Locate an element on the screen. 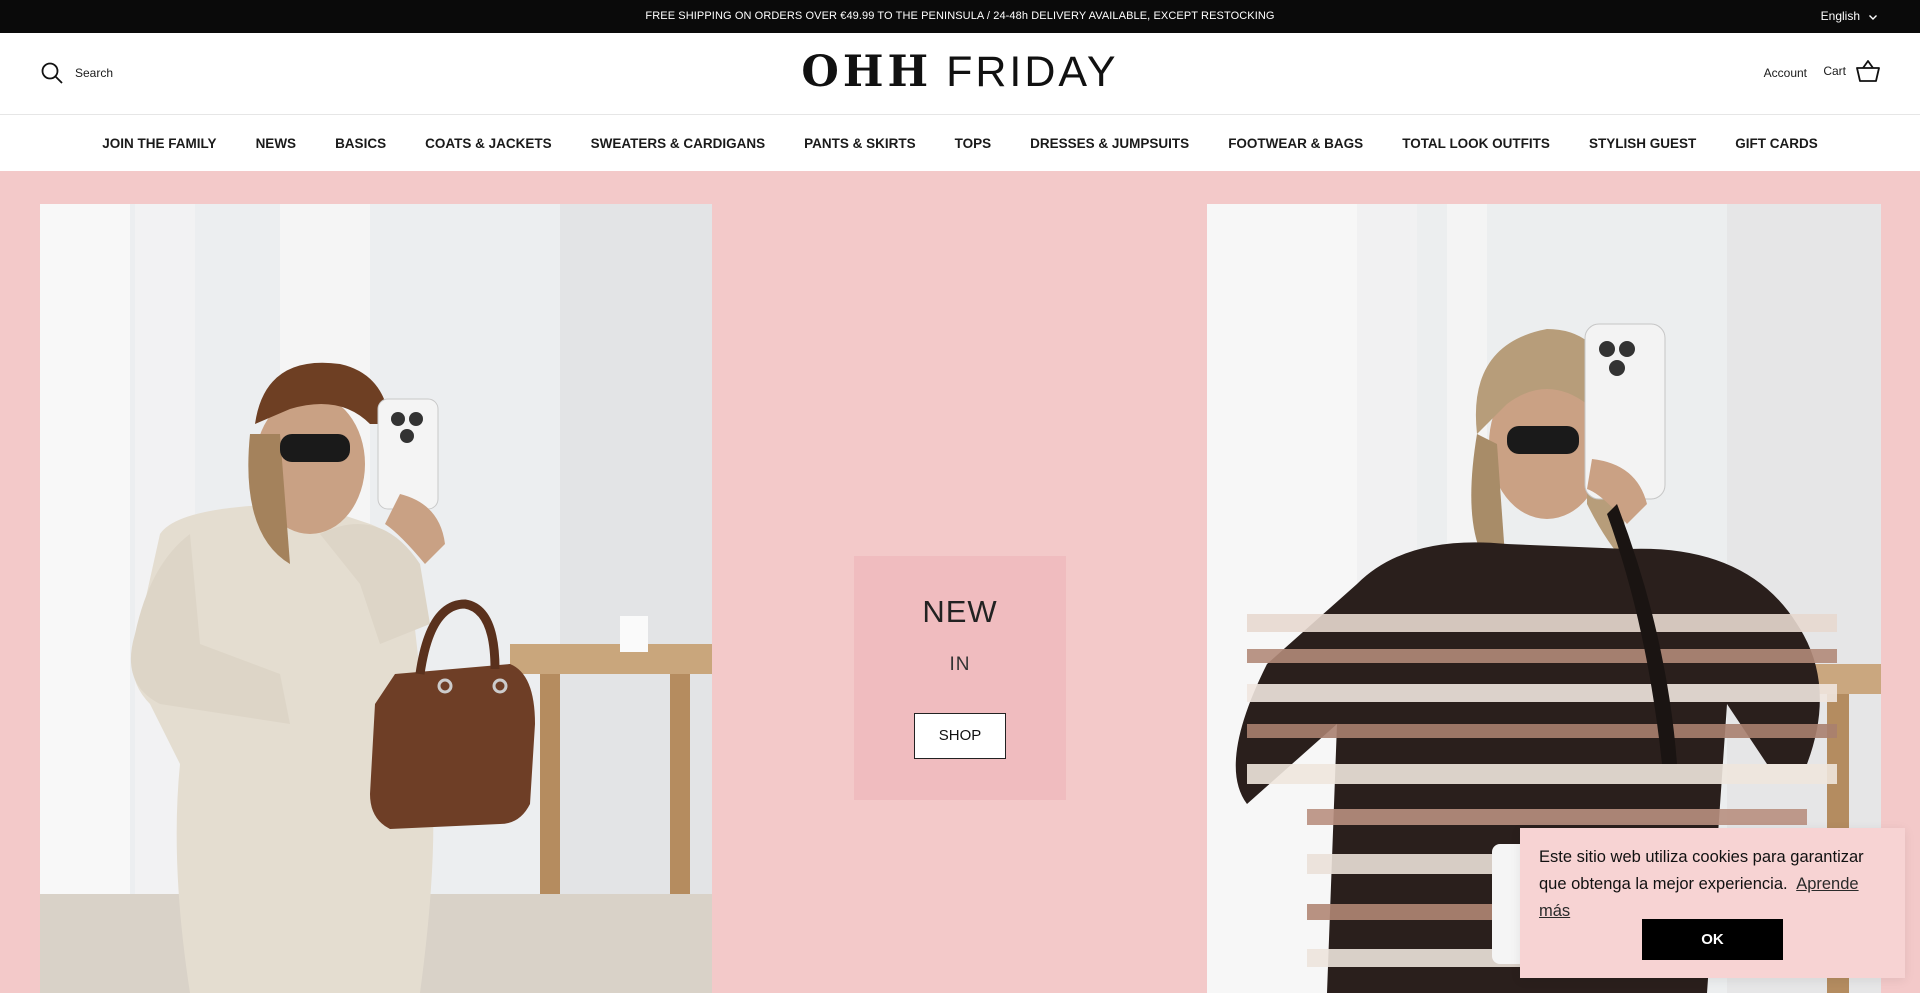 The width and height of the screenshot is (1920, 993). cart-icon is located at coordinates (1868, 71).